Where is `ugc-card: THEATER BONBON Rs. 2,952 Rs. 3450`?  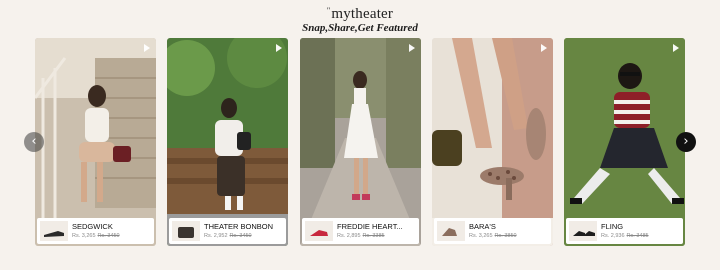
ugc-card: THEATER BONBON Rs. 2,952 Rs. 3450 is located at coordinates (227, 142).